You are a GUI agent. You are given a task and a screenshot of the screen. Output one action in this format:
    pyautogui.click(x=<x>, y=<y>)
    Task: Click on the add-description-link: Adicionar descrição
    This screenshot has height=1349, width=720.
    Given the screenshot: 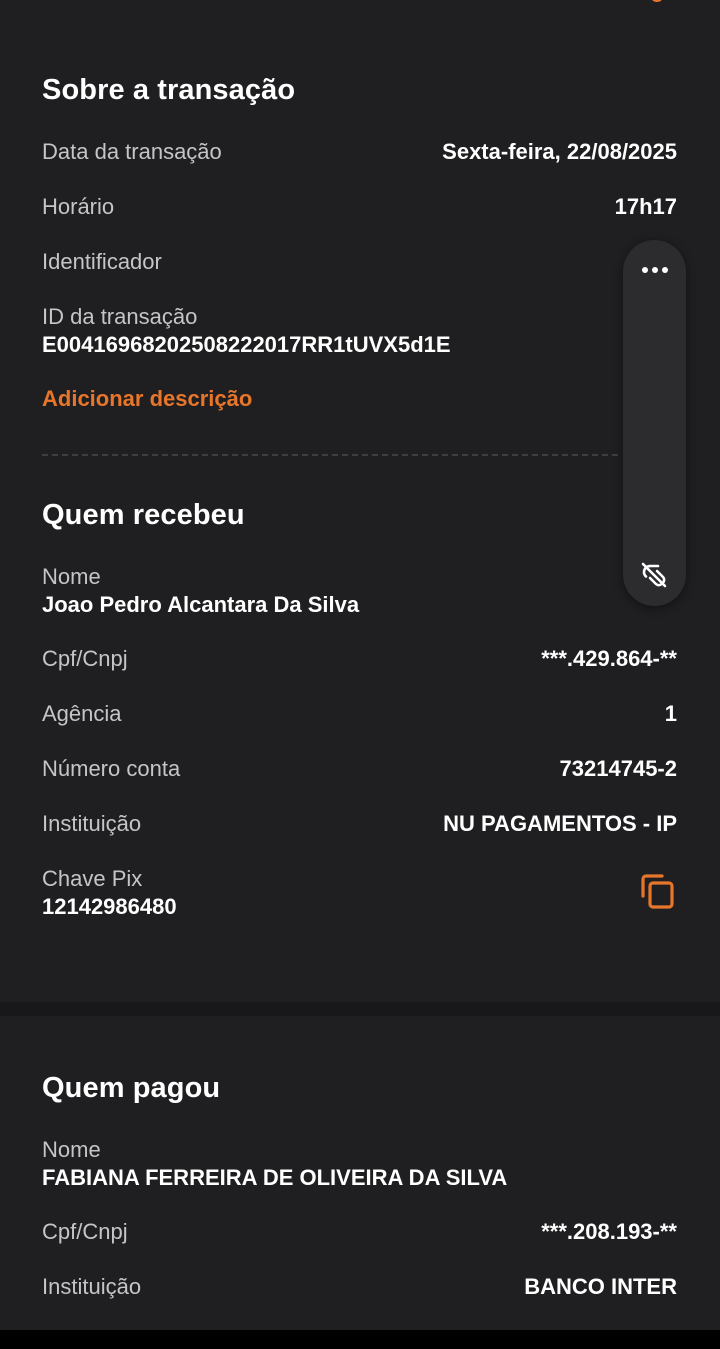 What is the action you would take?
    pyautogui.click(x=147, y=399)
    